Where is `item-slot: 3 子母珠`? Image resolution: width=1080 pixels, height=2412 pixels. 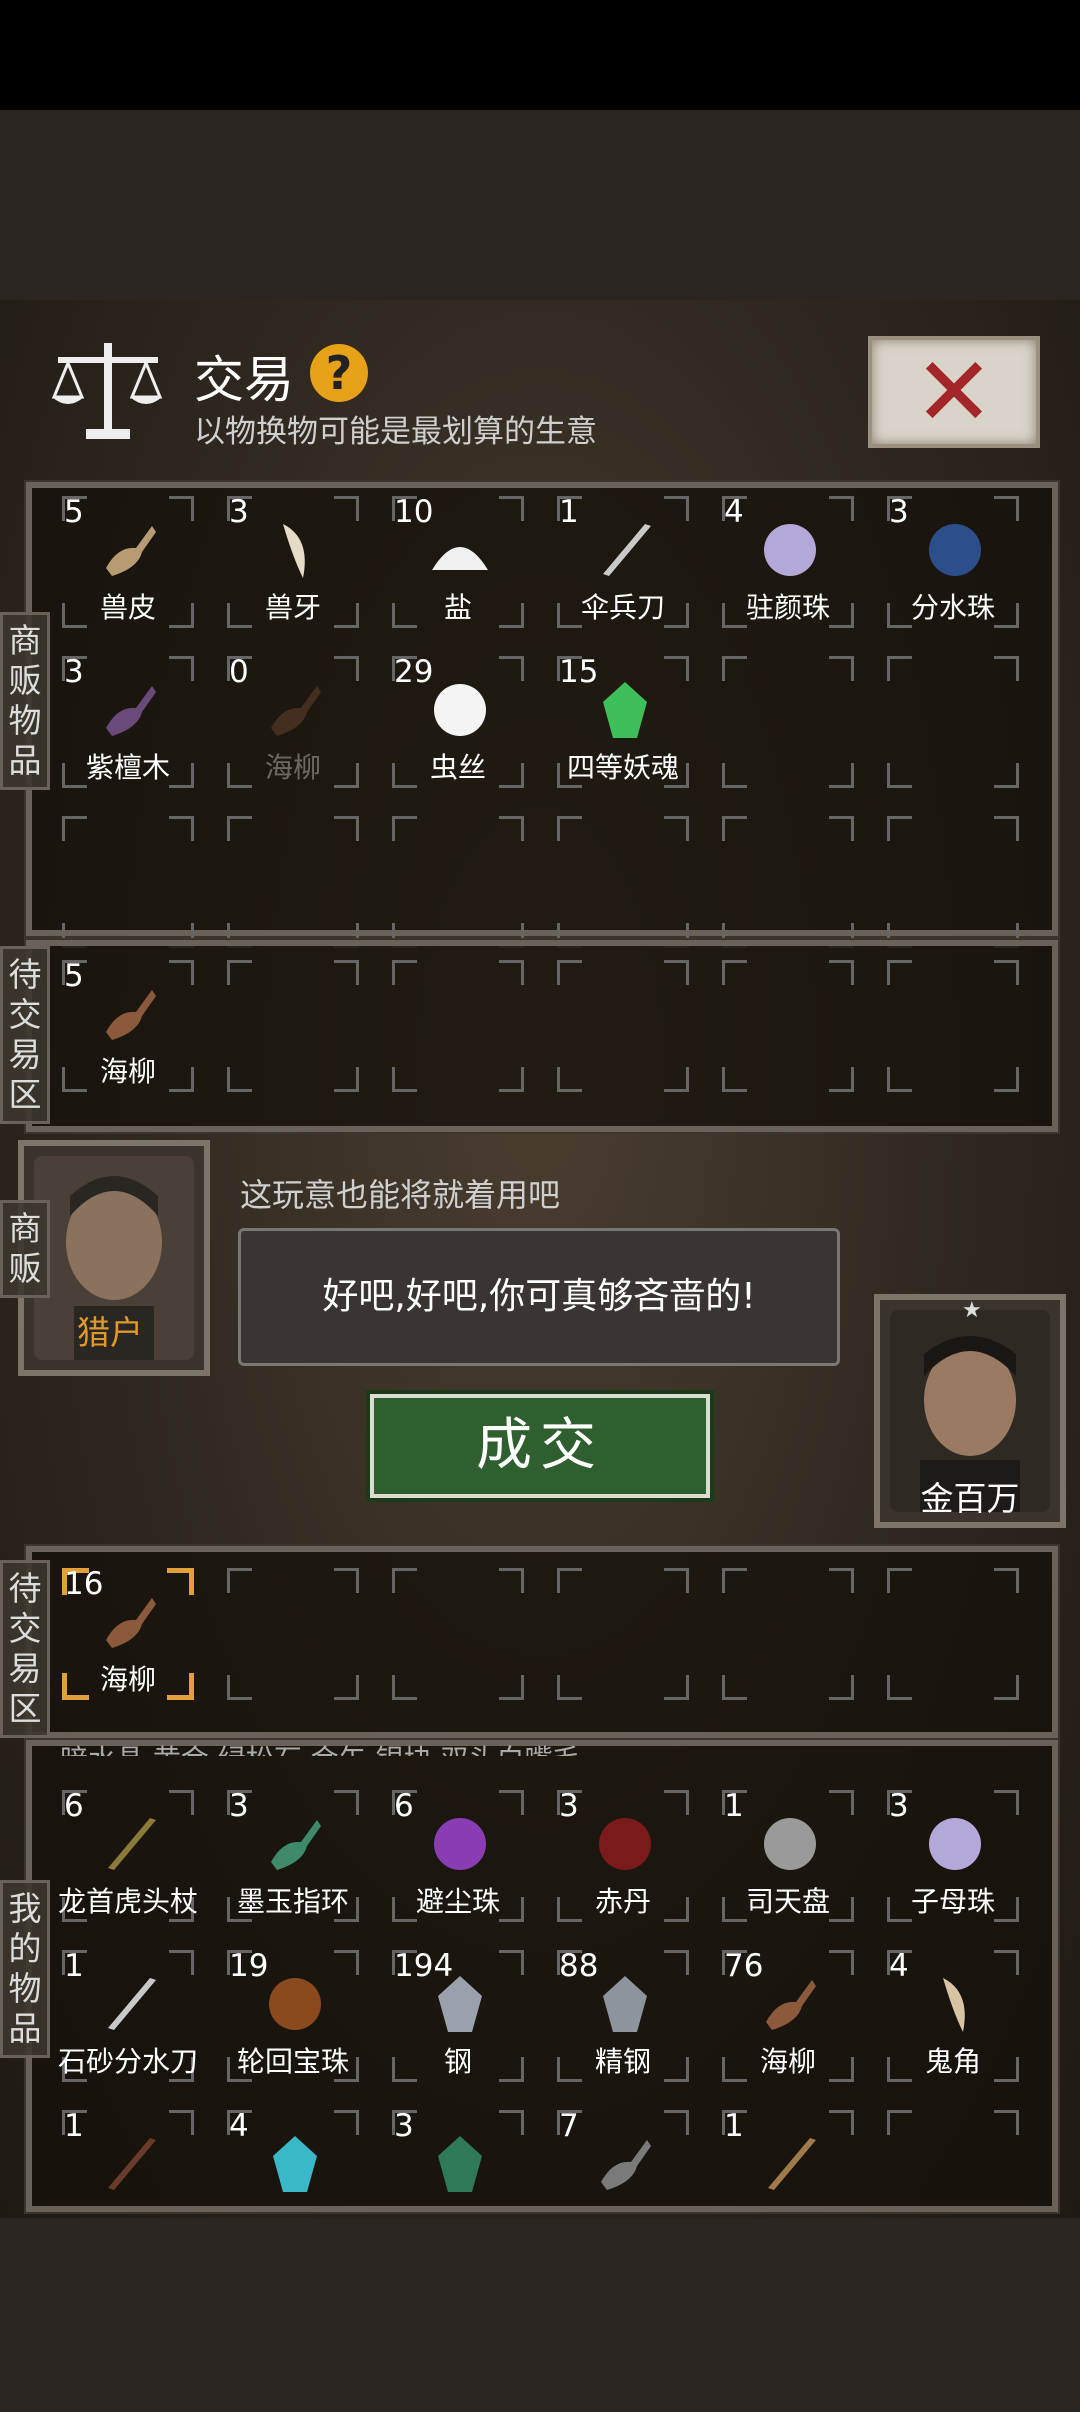 item-slot: 3 子母珠 is located at coordinates (953, 1856).